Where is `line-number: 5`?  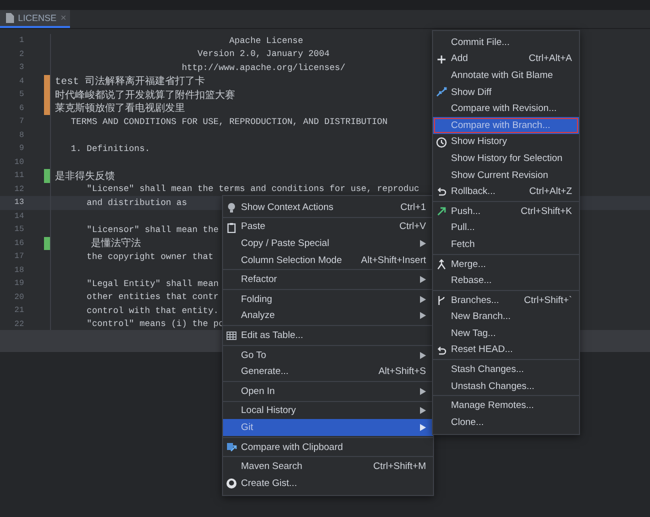 line-number: 5 is located at coordinates (21, 95).